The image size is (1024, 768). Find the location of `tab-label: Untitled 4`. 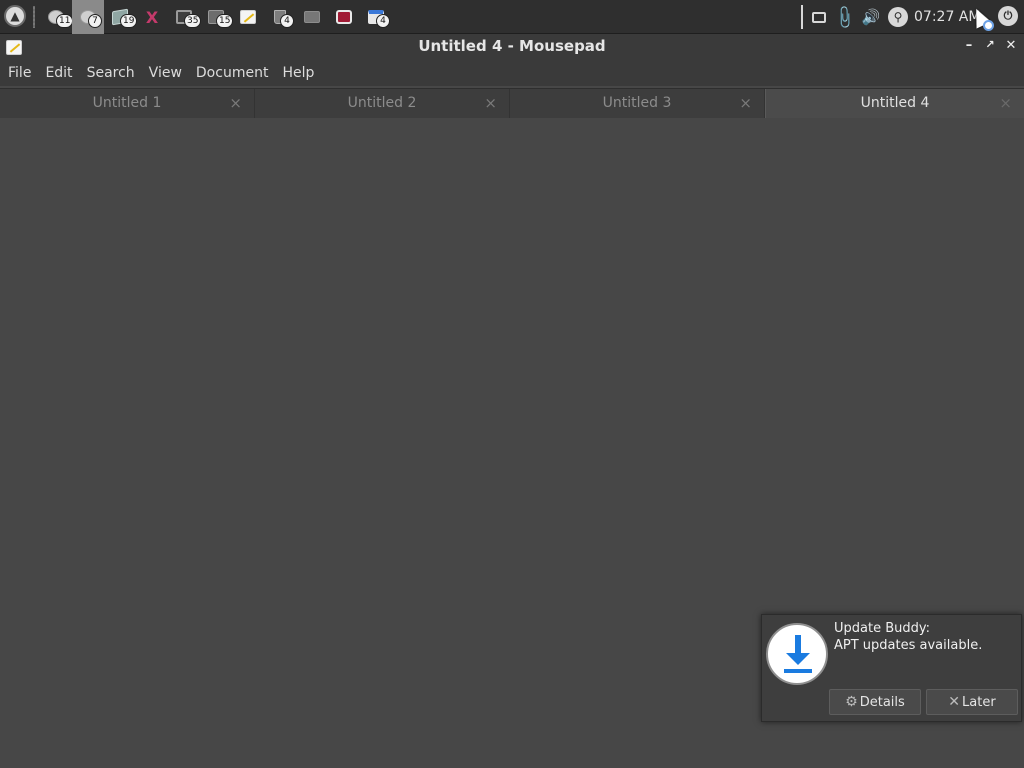

tab-label: Untitled 4 is located at coordinates (895, 103).